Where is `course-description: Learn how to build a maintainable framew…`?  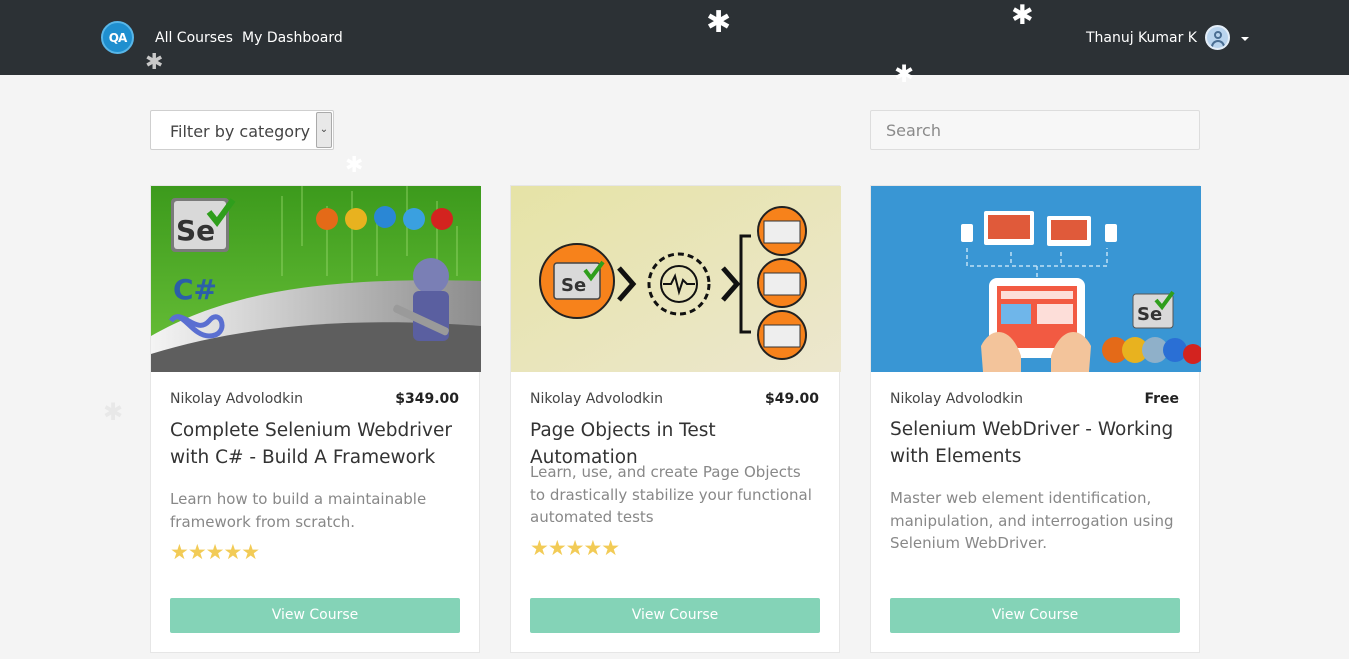 course-description: Learn how to build a maintainable framew… is located at coordinates (298, 510).